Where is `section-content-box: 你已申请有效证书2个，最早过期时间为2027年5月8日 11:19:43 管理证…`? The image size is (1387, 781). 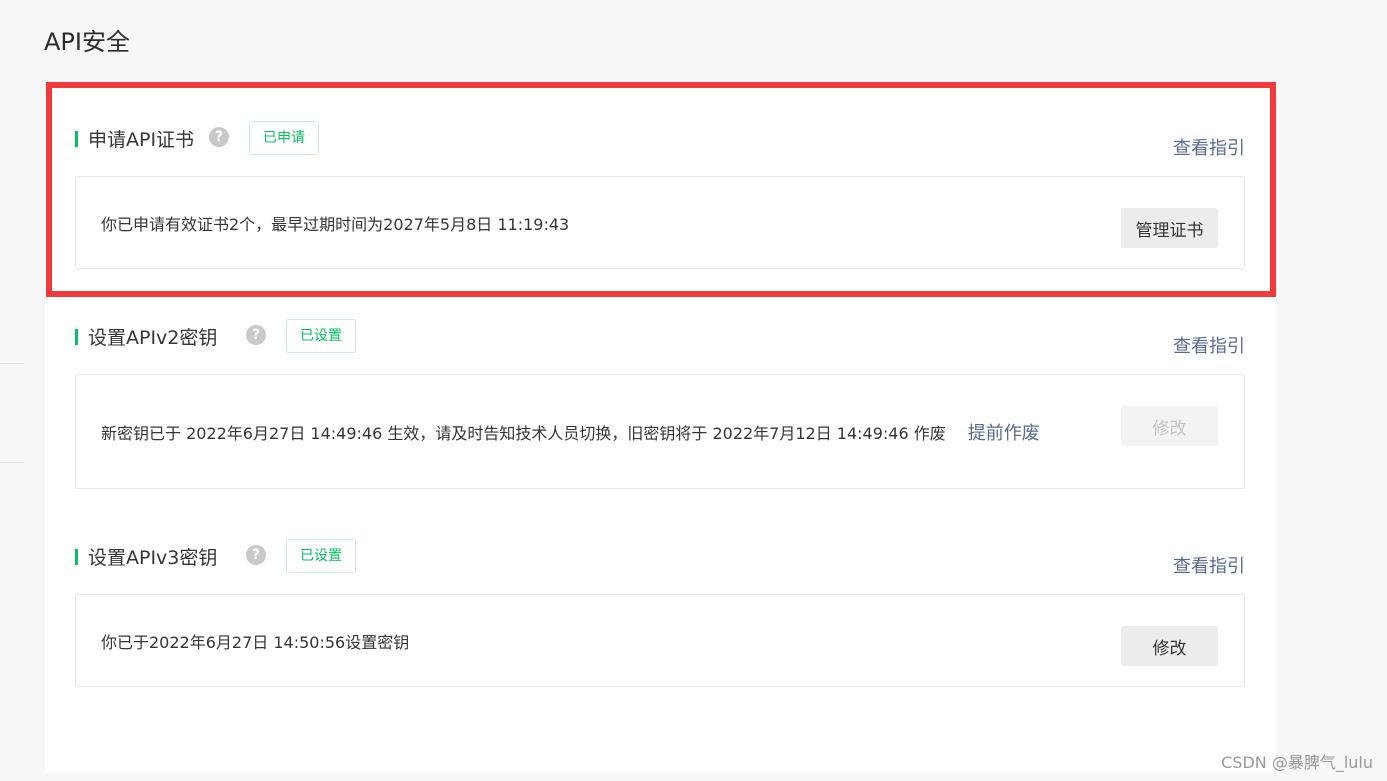
section-content-box: 你已申请有效证书2个，最早过期时间为2027年5月8日 11:19:43 管理证… is located at coordinates (660, 222).